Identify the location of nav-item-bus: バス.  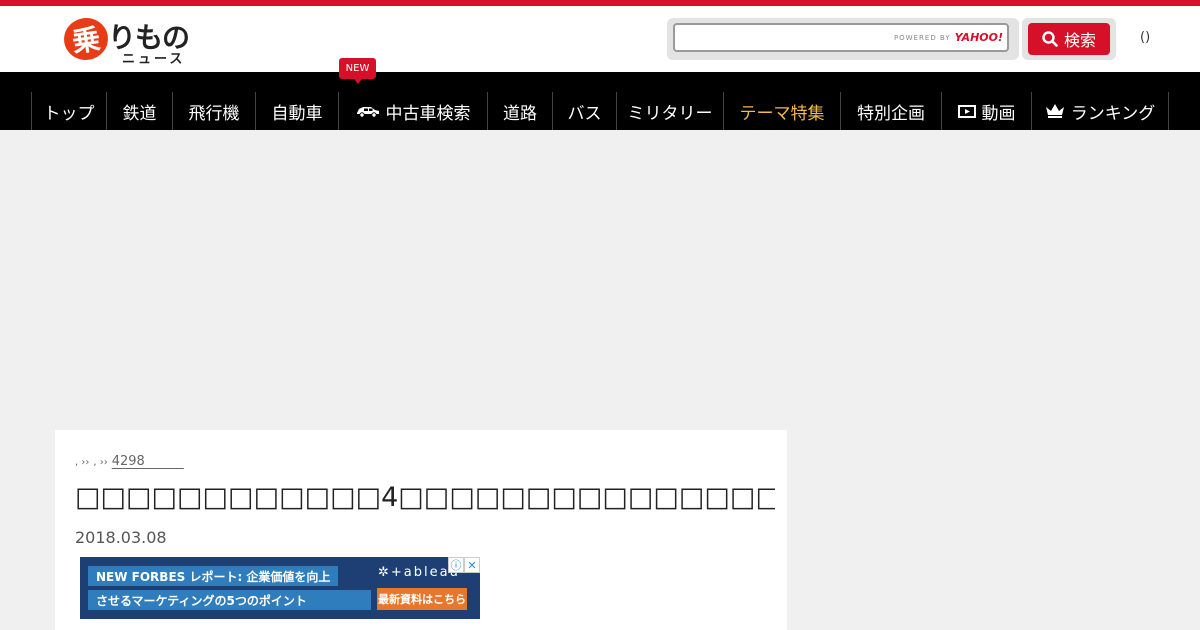
(584, 111).